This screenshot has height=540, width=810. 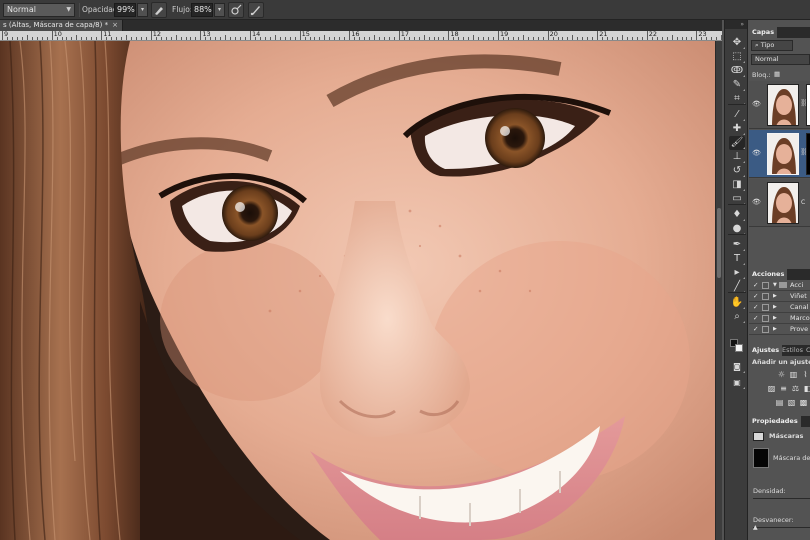 I want to click on expand-icon: », so click(x=736, y=24).